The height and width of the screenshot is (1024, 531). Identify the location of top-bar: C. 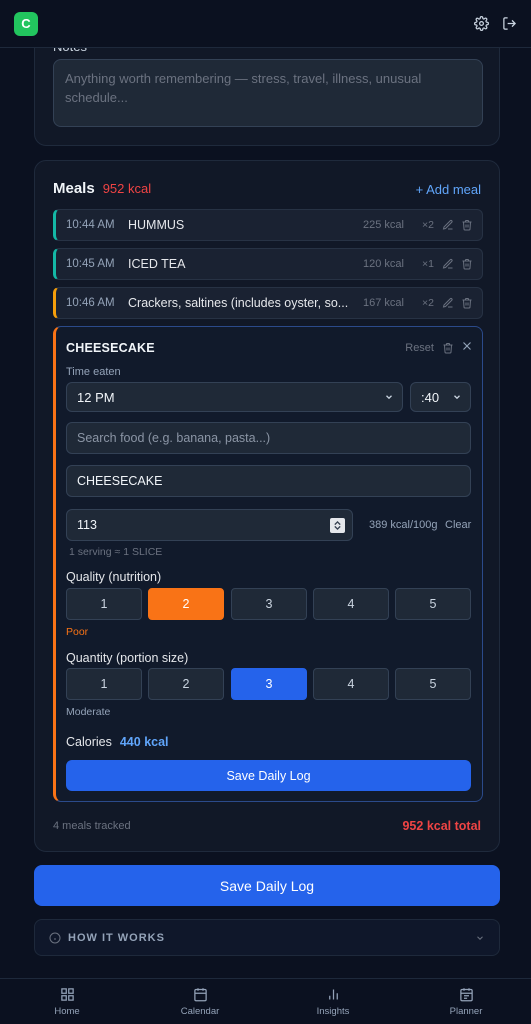
(265, 24).